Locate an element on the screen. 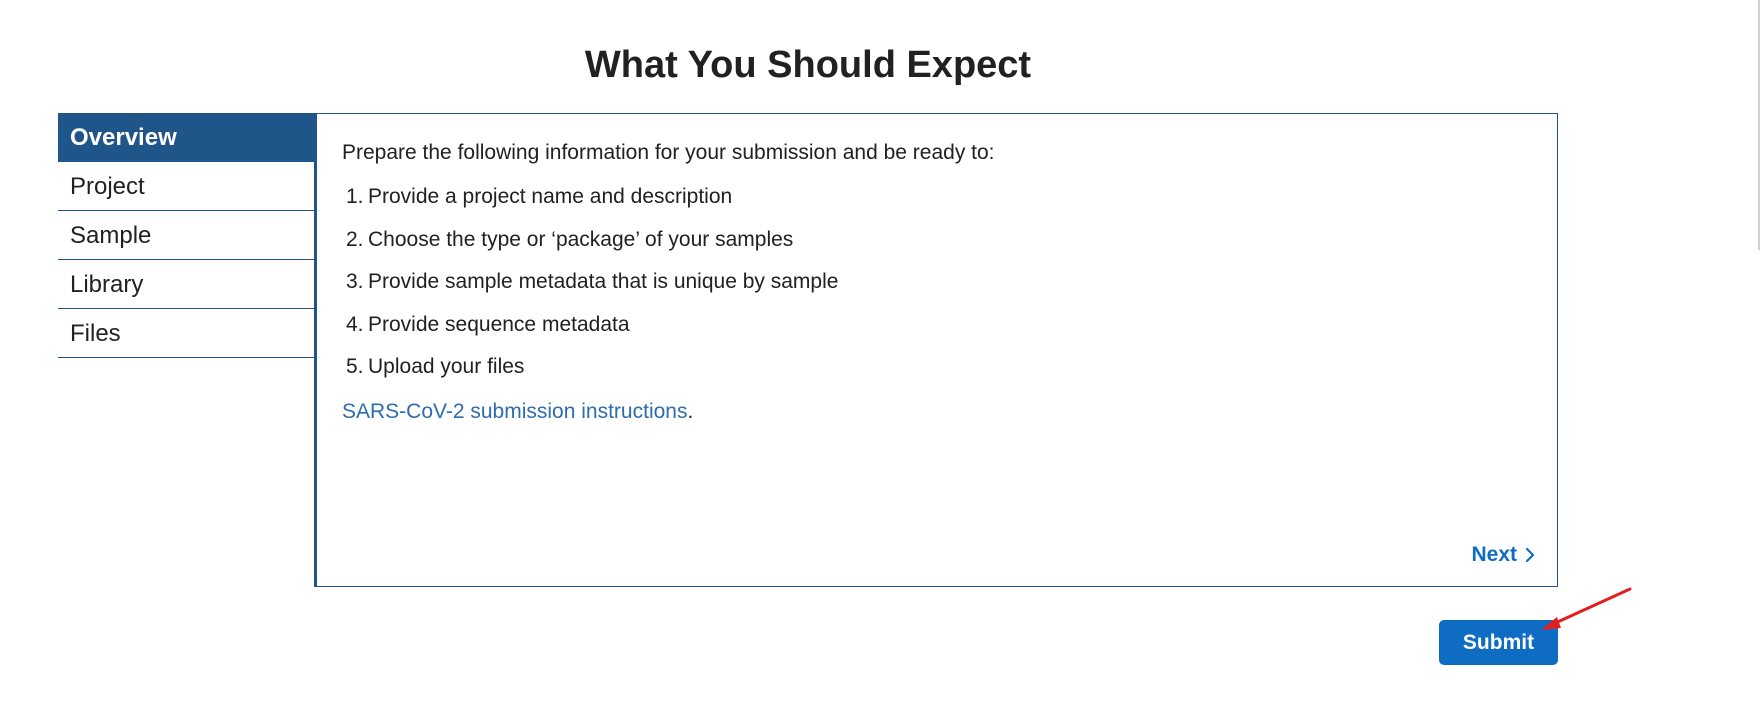 The image size is (1761, 723). next-button: Next is located at coordinates (1503, 555).